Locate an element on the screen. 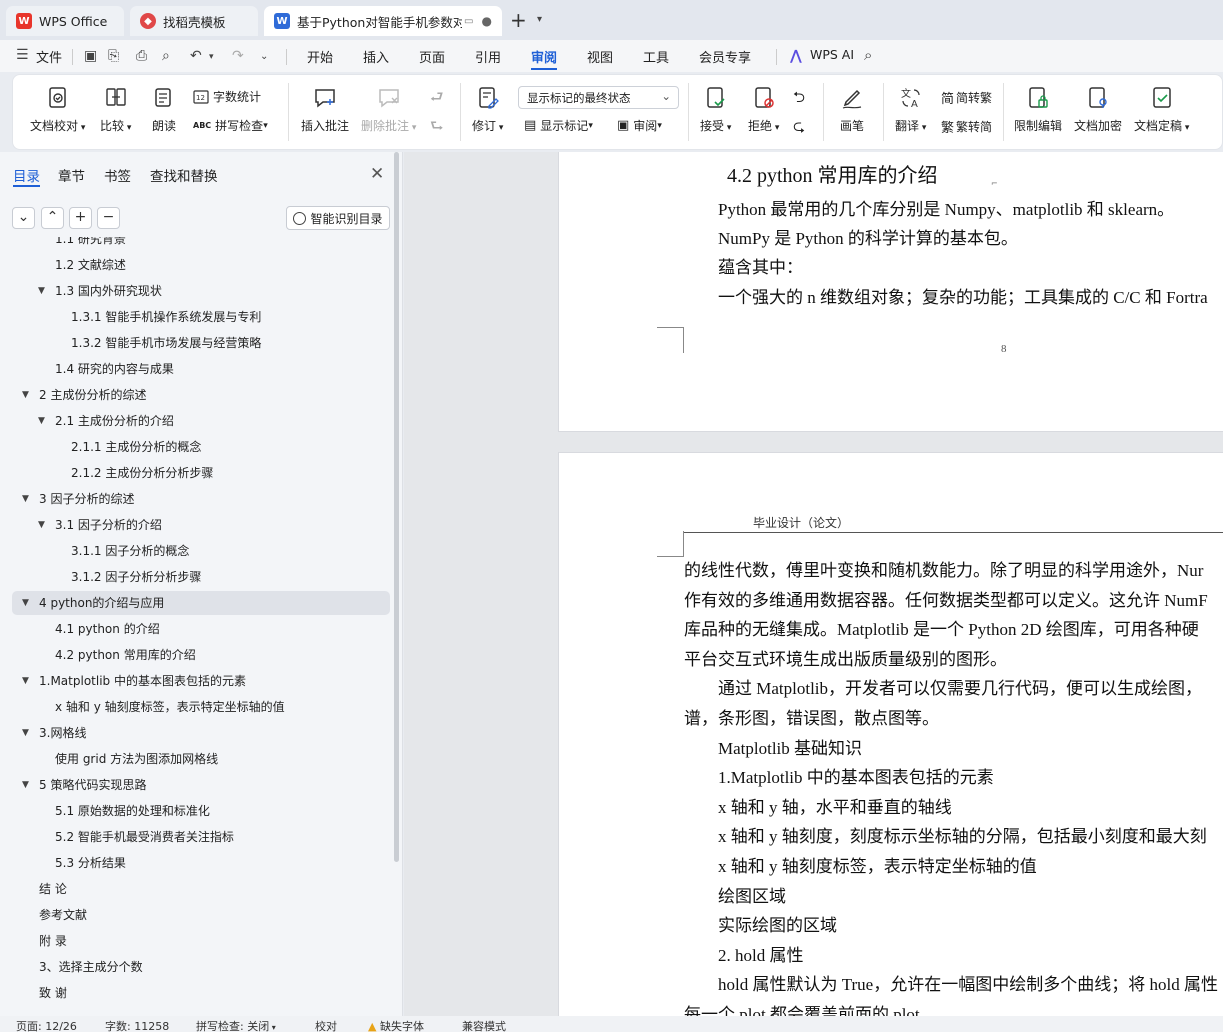  restrict-edit-button: 限制编辑 is located at coordinates (1038, 109).